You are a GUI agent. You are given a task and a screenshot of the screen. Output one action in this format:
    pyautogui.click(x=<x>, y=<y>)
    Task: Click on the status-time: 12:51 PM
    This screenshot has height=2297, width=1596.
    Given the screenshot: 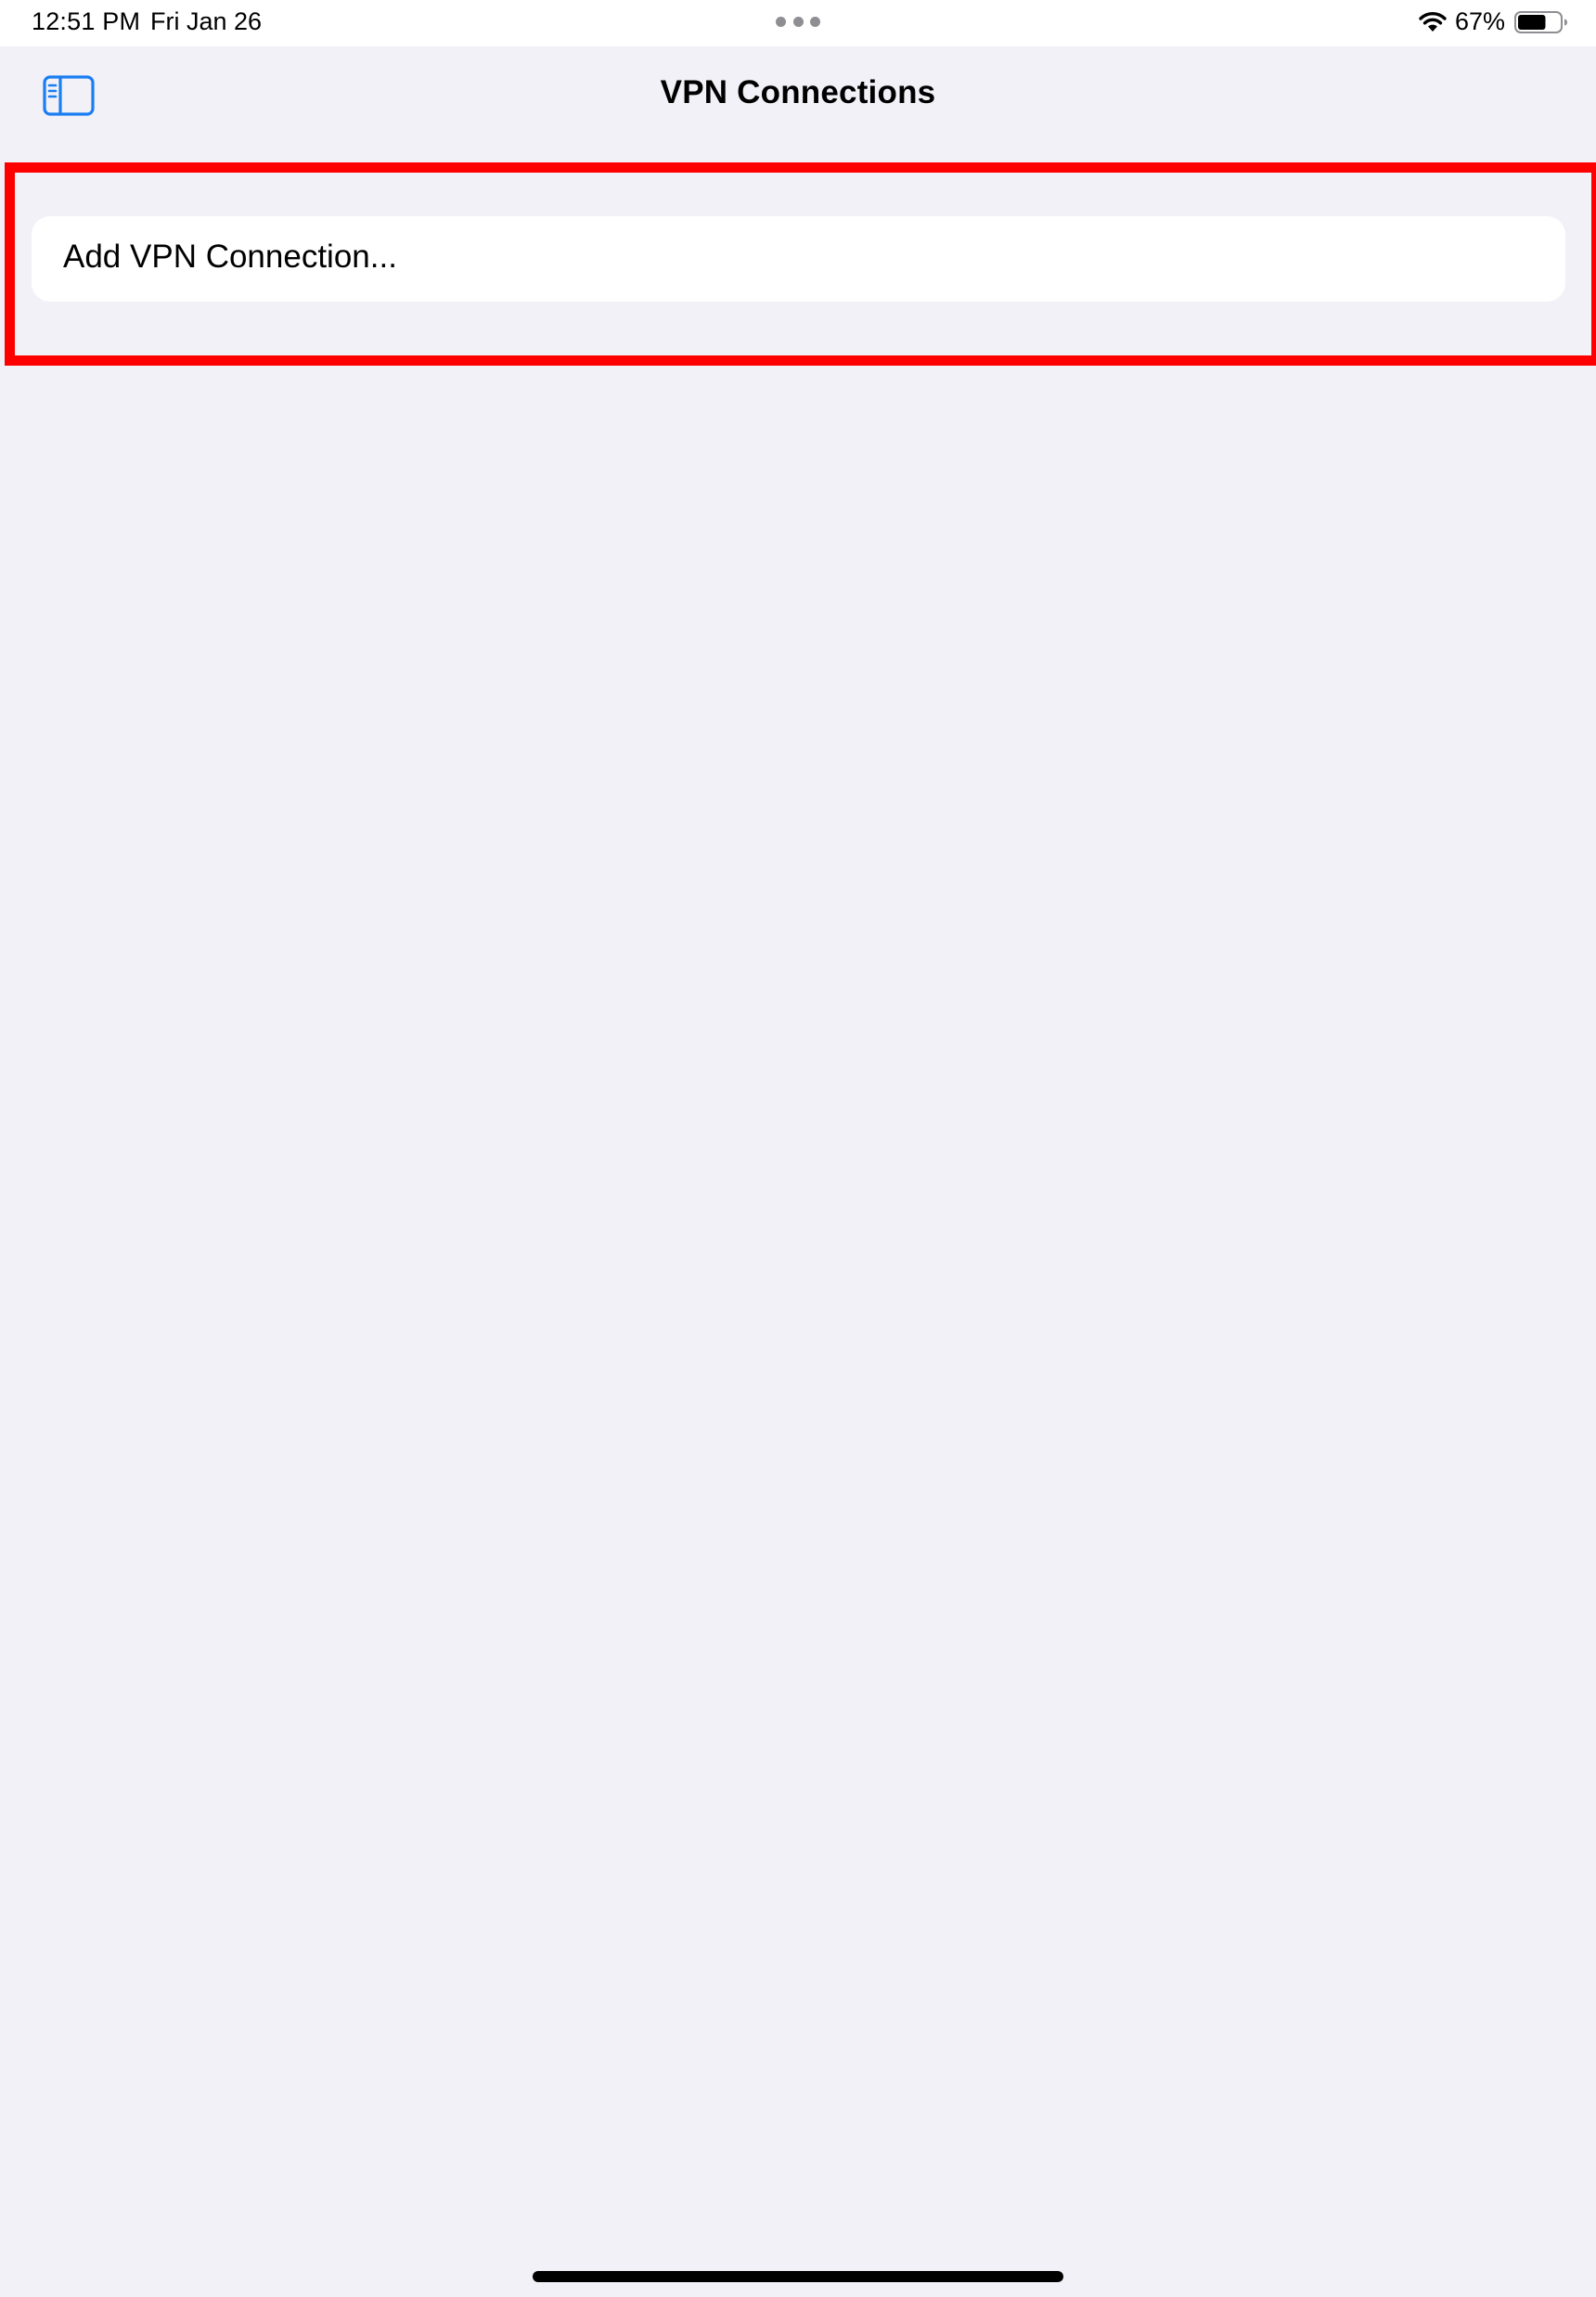 What is the action you would take?
    pyautogui.click(x=86, y=21)
    